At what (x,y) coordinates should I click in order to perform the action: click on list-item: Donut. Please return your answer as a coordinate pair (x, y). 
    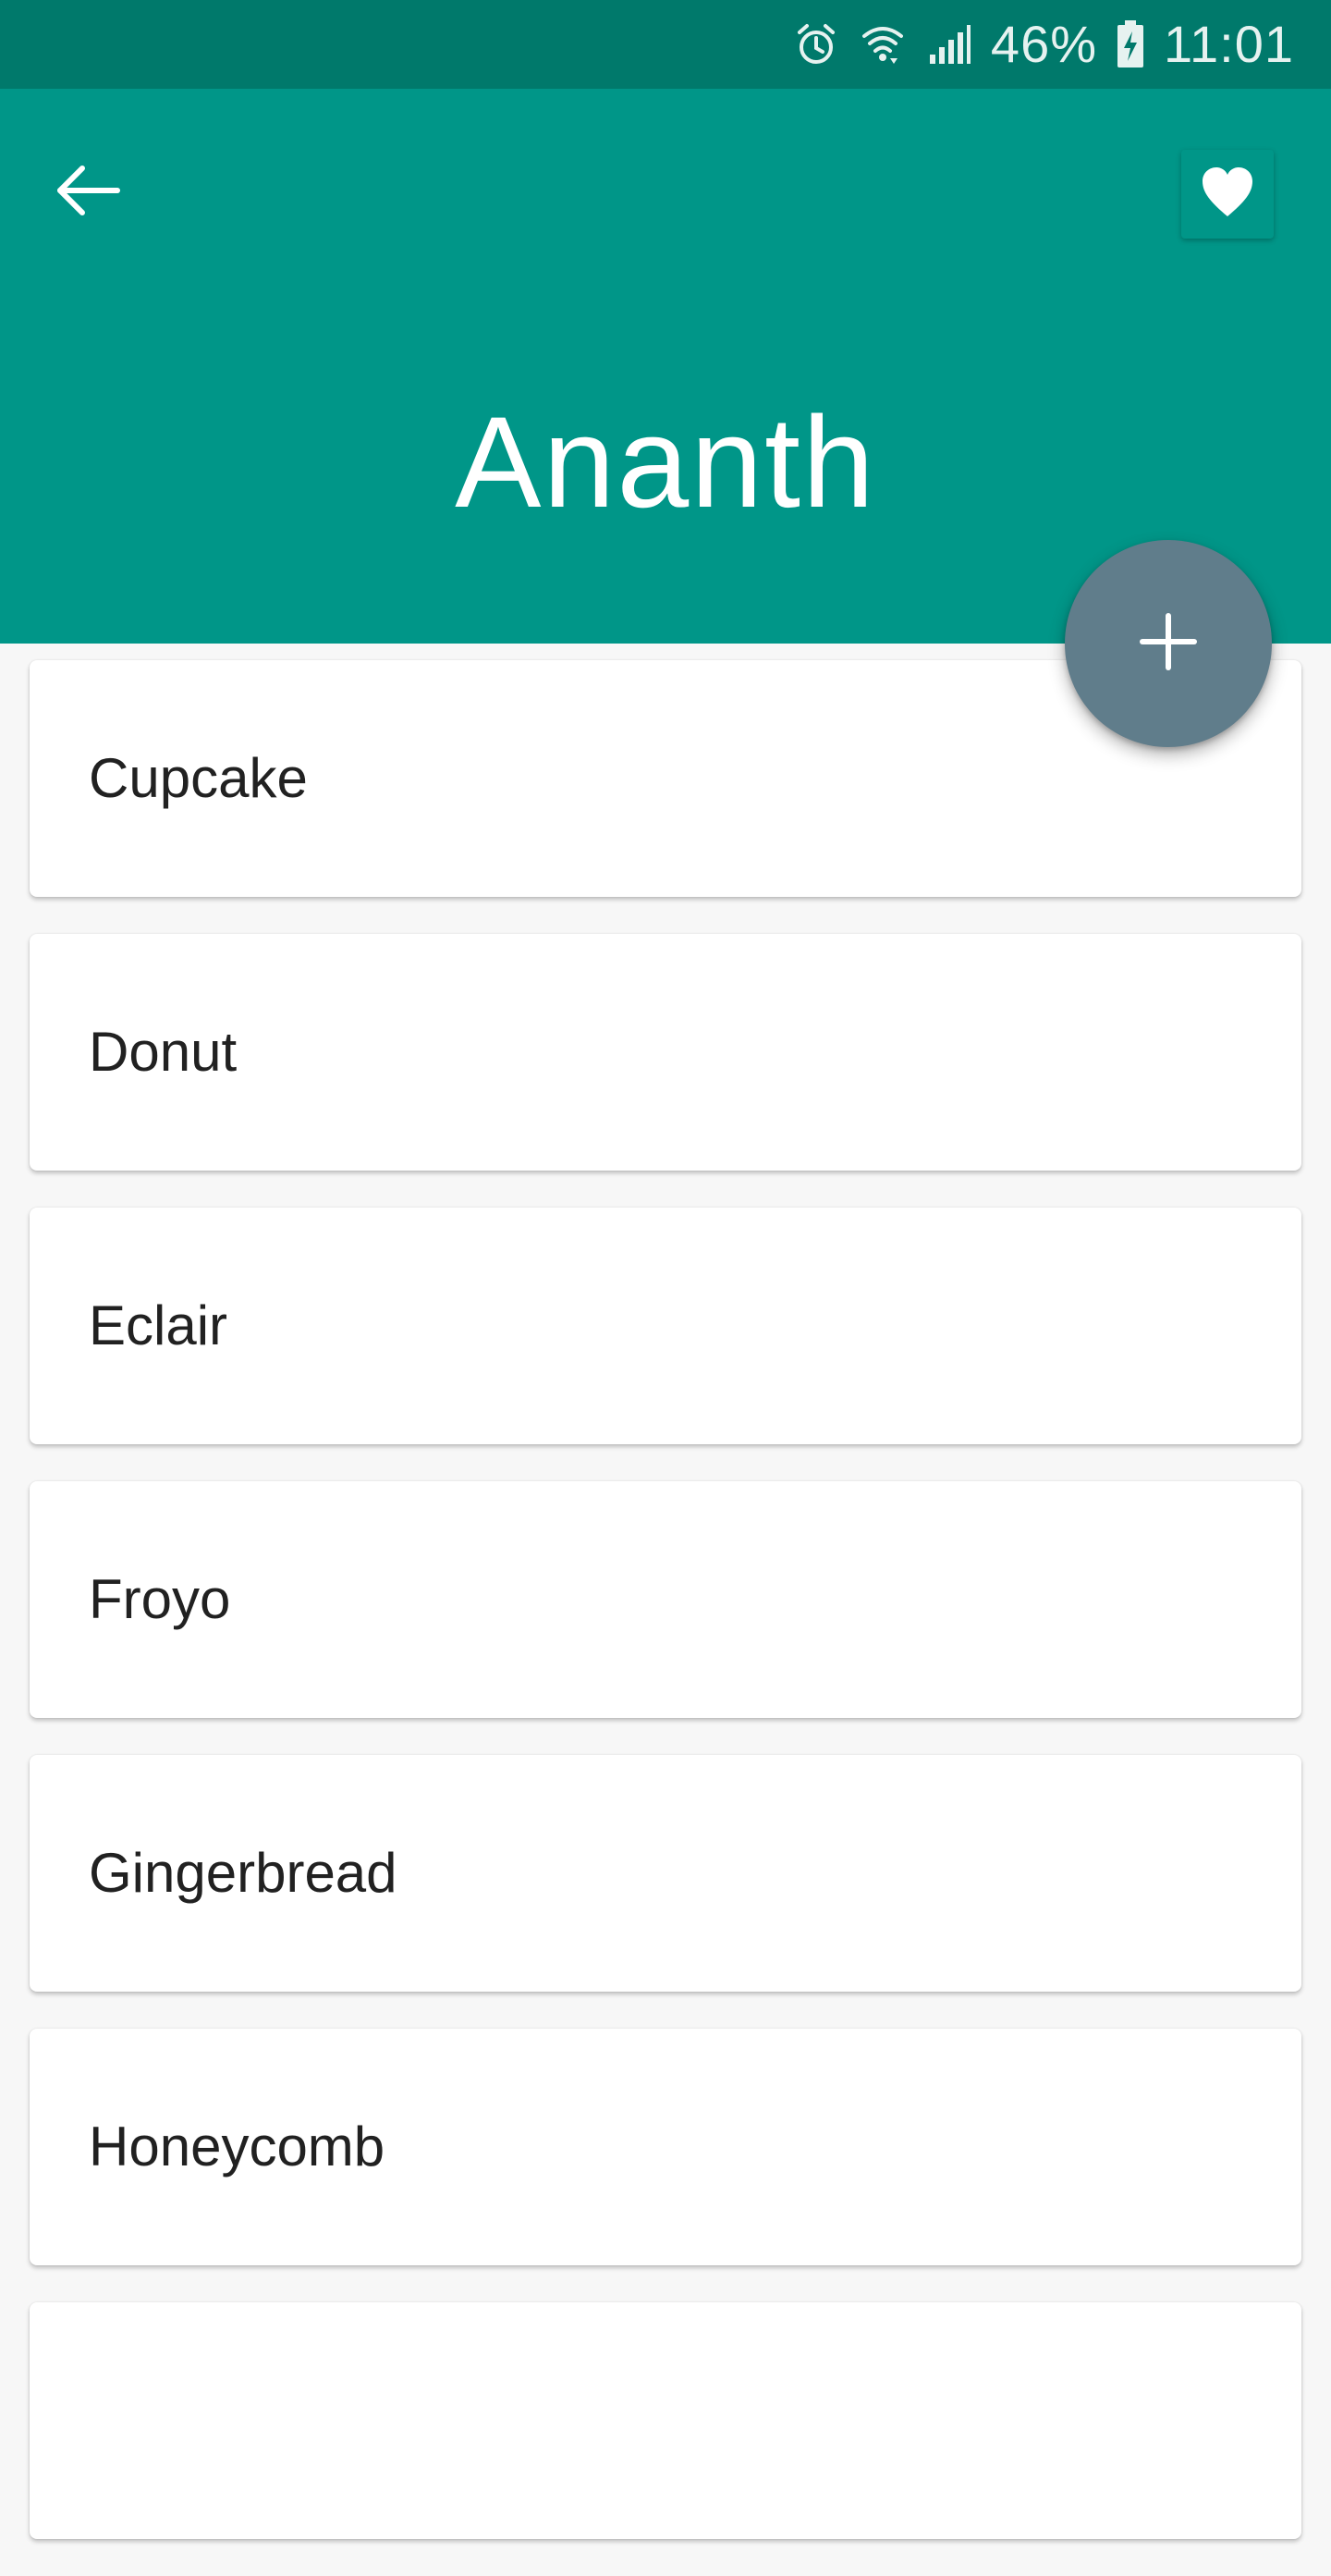
    Looking at the image, I should click on (665, 1053).